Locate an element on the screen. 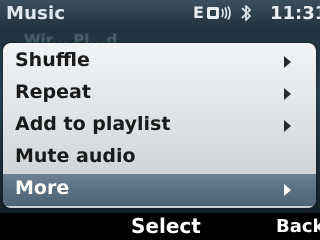  menu-item-label: Add to playlist is located at coordinates (93, 124).